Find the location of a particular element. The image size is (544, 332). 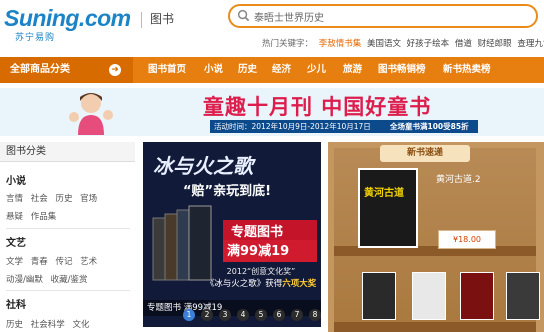

hot-keyword: 借道 is located at coordinates (463, 44).